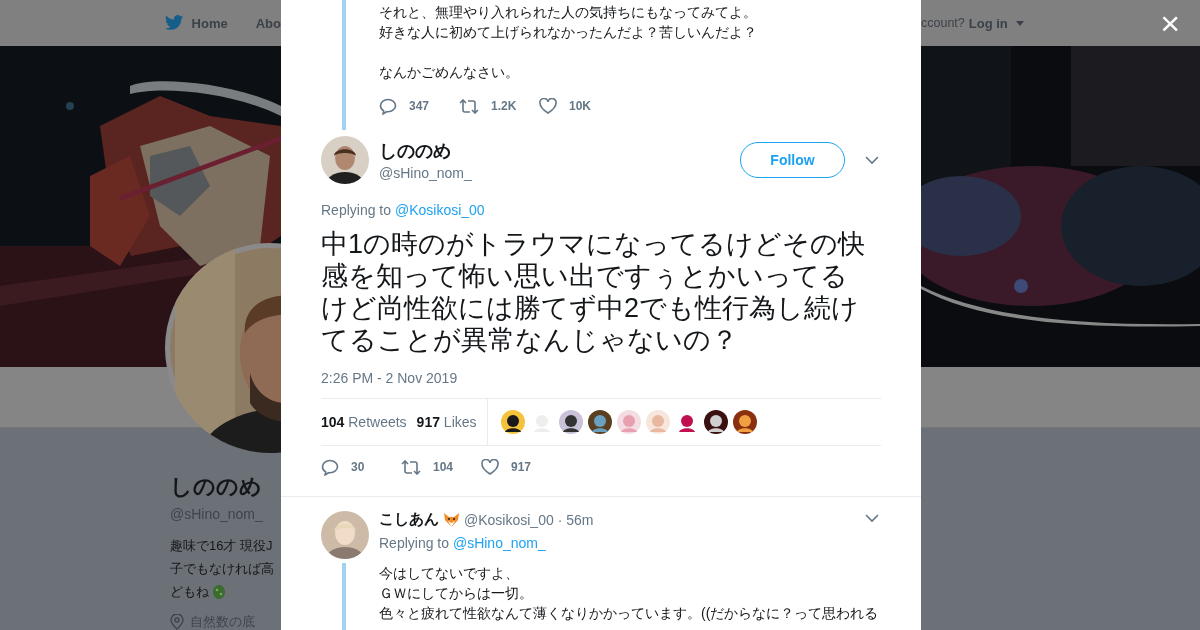 The height and width of the screenshot is (630, 1200). What do you see at coordinates (629, 613) in the screenshot?
I see `tweet-text-line: 色々と疲れて性欲なんて薄くなりかかっています。((だからなに？って思われる` at bounding box center [629, 613].